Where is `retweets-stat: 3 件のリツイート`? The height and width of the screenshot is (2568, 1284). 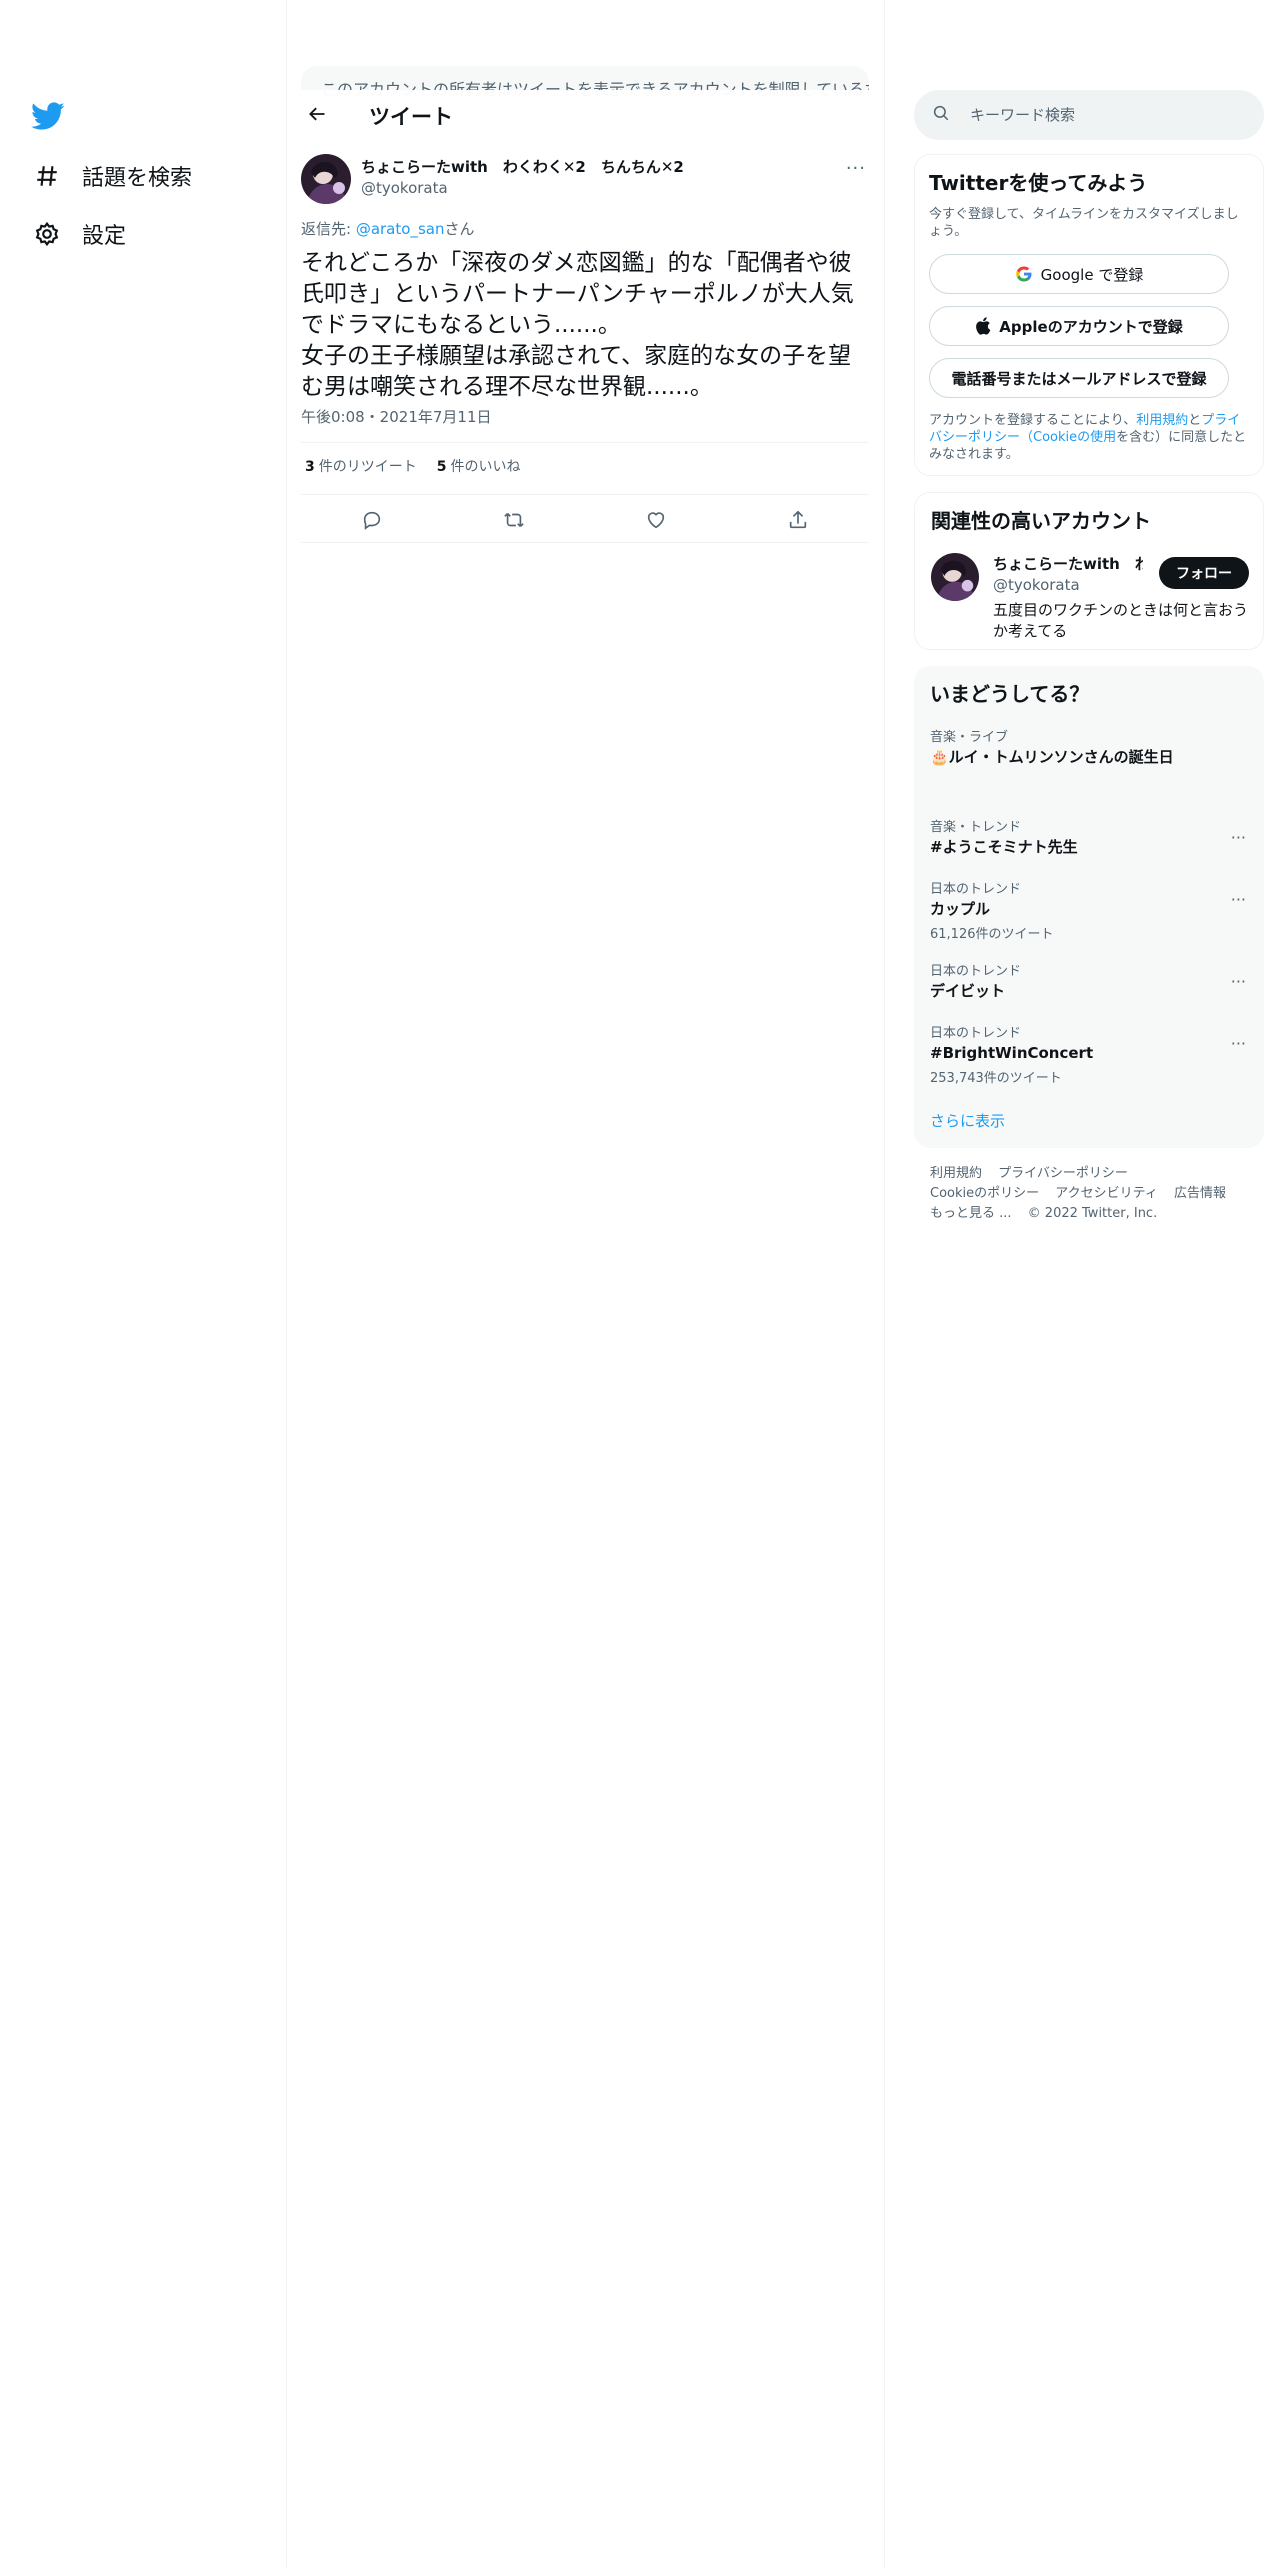 retweets-stat: 3 件のリツイート is located at coordinates (361, 466).